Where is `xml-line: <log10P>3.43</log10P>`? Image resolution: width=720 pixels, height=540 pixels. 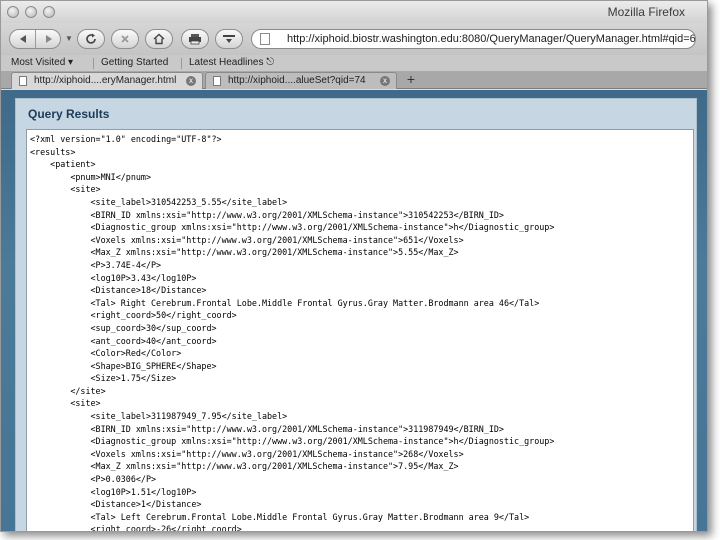
xml-line: <log10P>3.43</log10P> is located at coordinates (113, 277).